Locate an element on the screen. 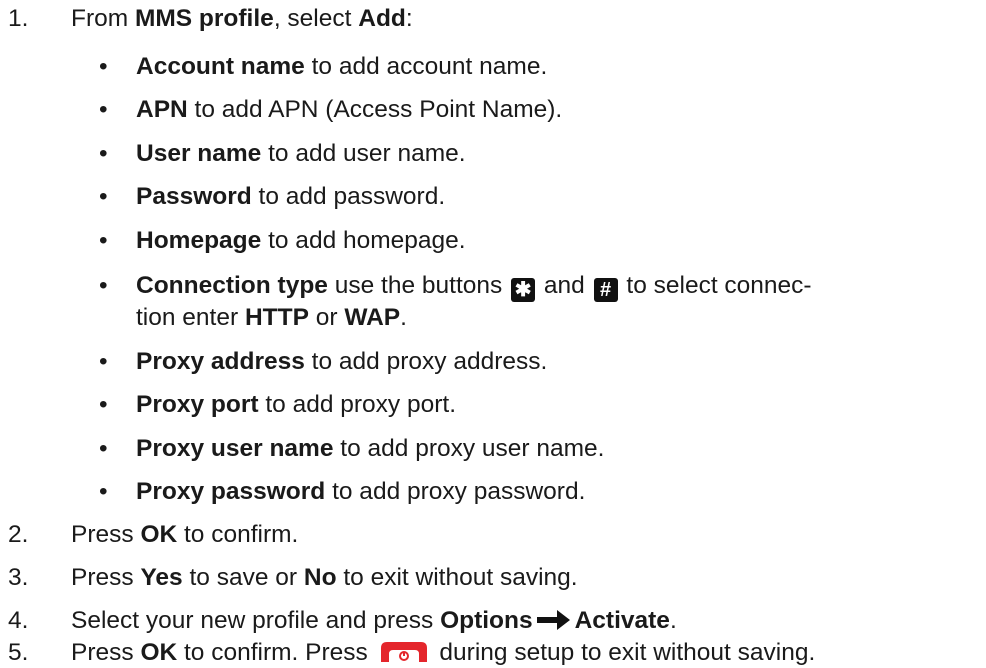 This screenshot has width=986, height=668. menu-add: Add is located at coordinates (382, 18).